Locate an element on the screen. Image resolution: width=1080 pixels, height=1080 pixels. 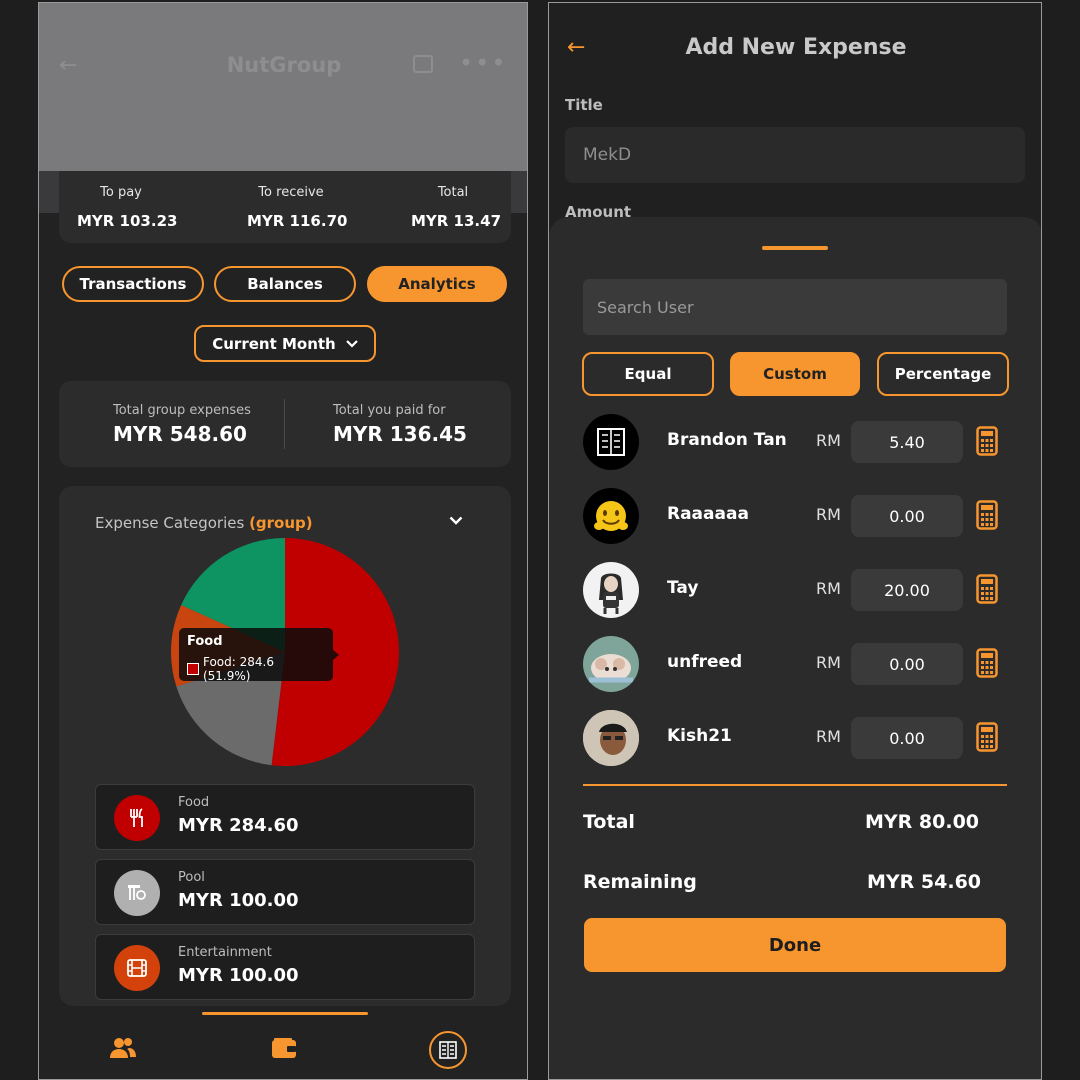
total-value: MYR 13.47 is located at coordinates (456, 221).